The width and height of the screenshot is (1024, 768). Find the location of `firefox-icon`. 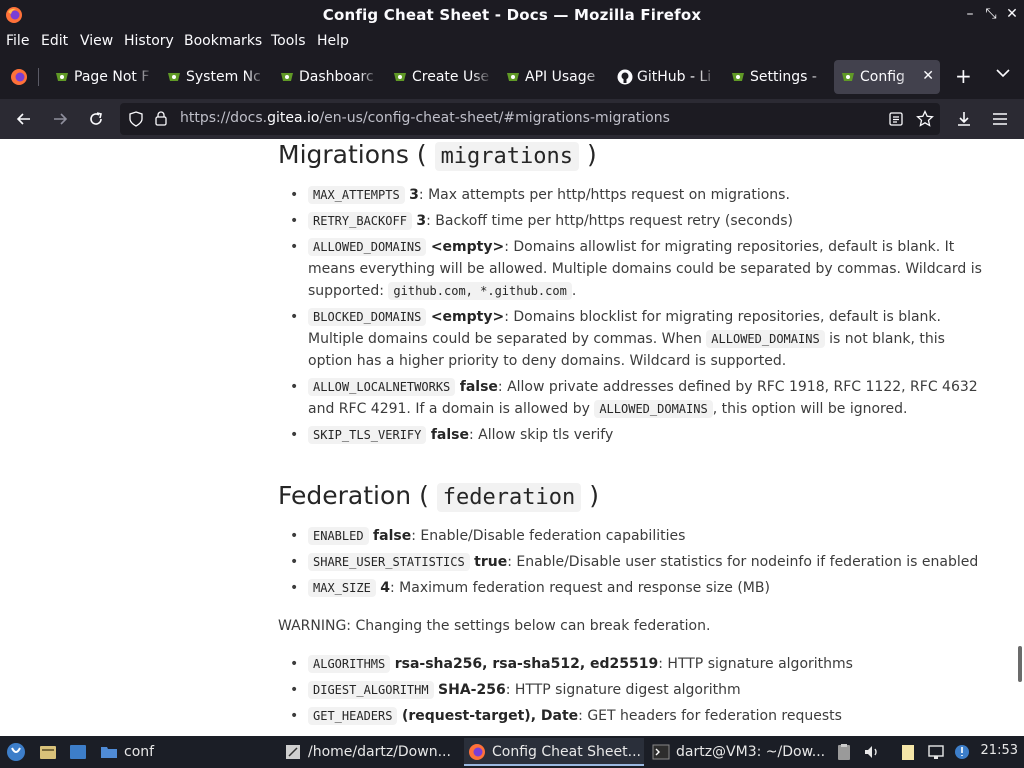

firefox-icon is located at coordinates (477, 752).